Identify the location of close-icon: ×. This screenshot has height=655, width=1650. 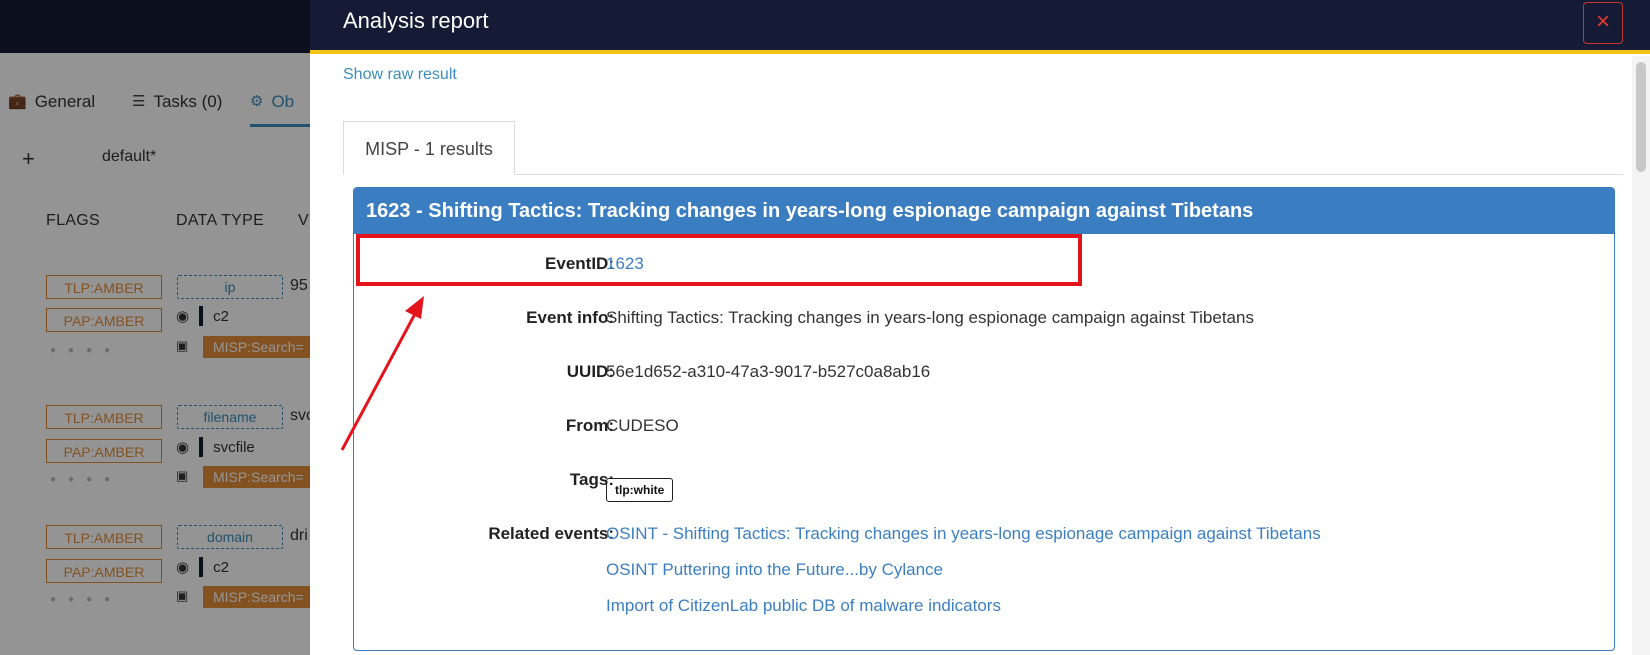
(1602, 21).